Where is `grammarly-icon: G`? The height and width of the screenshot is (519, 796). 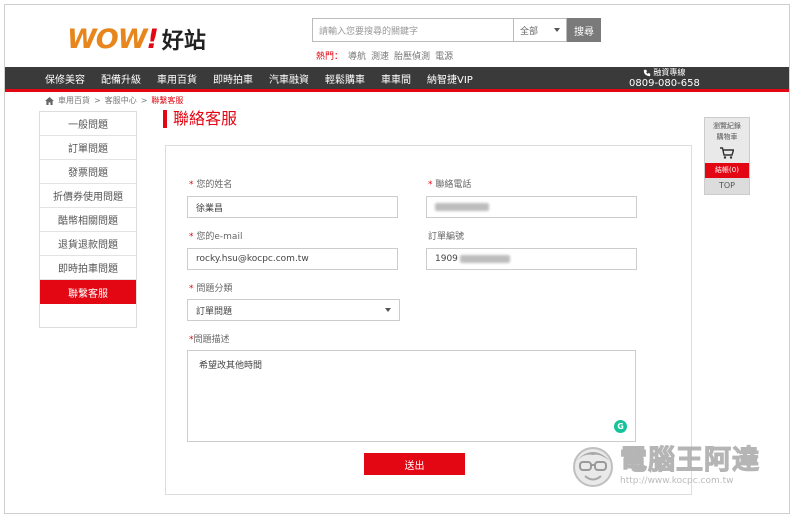
grammarly-icon: G is located at coordinates (620, 426).